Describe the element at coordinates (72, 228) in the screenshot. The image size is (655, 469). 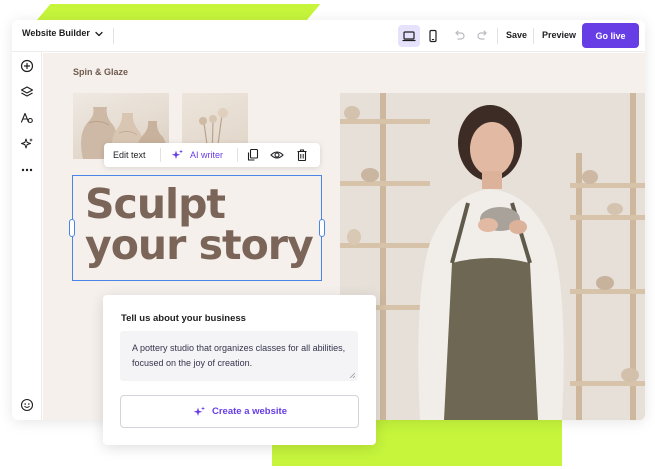
I see `resize-handle-left` at that location.